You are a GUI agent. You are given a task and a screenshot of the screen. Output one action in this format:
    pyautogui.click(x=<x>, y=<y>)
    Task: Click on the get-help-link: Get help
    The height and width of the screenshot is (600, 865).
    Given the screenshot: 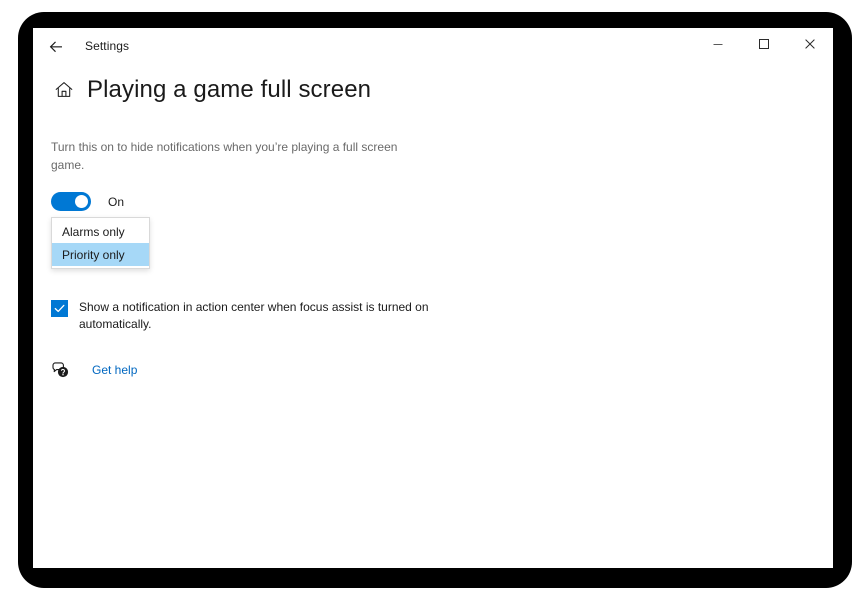 What is the action you would take?
    pyautogui.click(x=114, y=370)
    